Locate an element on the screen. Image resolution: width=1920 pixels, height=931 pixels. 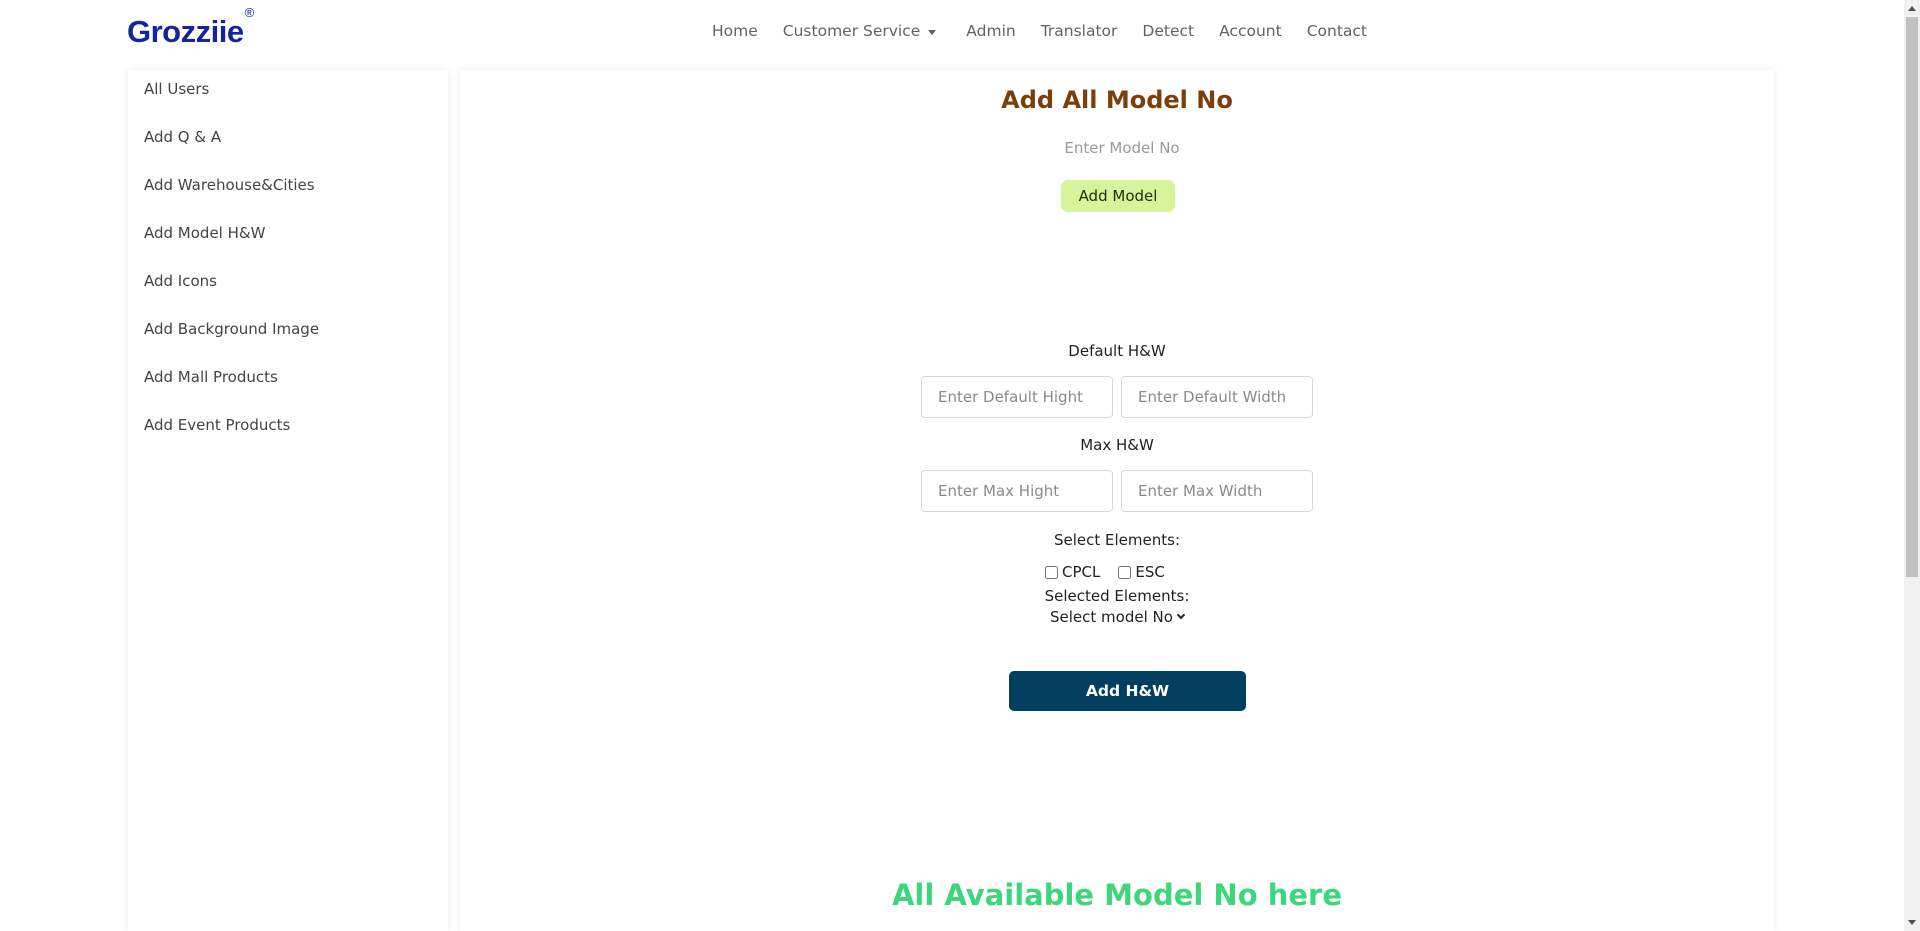
default-hw-label: Default H&W is located at coordinates (1117, 351).